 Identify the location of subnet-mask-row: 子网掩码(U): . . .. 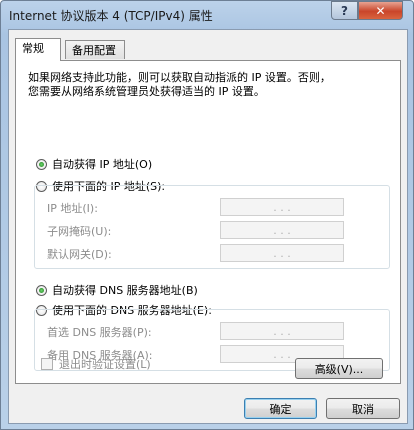
(212, 230).